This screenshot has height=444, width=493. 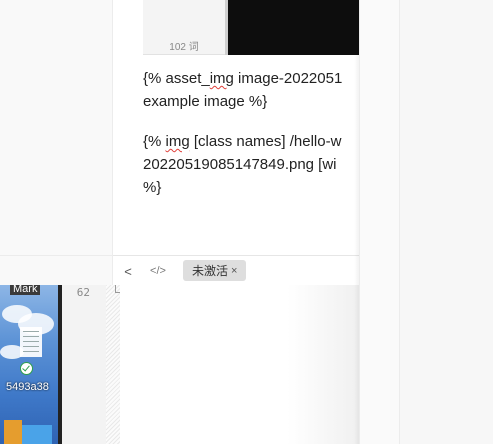 I want to click on file-name: 5493a38, so click(x=27, y=387).